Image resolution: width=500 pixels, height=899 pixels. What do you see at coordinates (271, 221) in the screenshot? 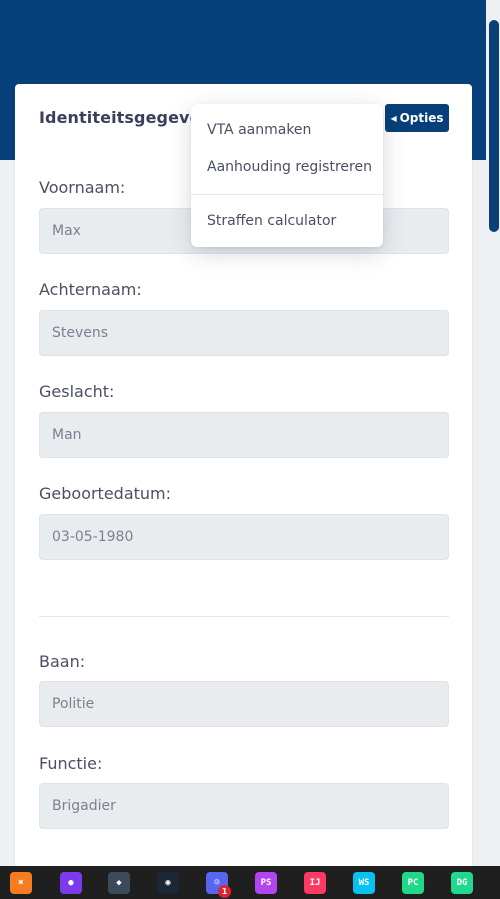
I see `menu-item-straffen-calculator: Straffen calculator` at bounding box center [271, 221].